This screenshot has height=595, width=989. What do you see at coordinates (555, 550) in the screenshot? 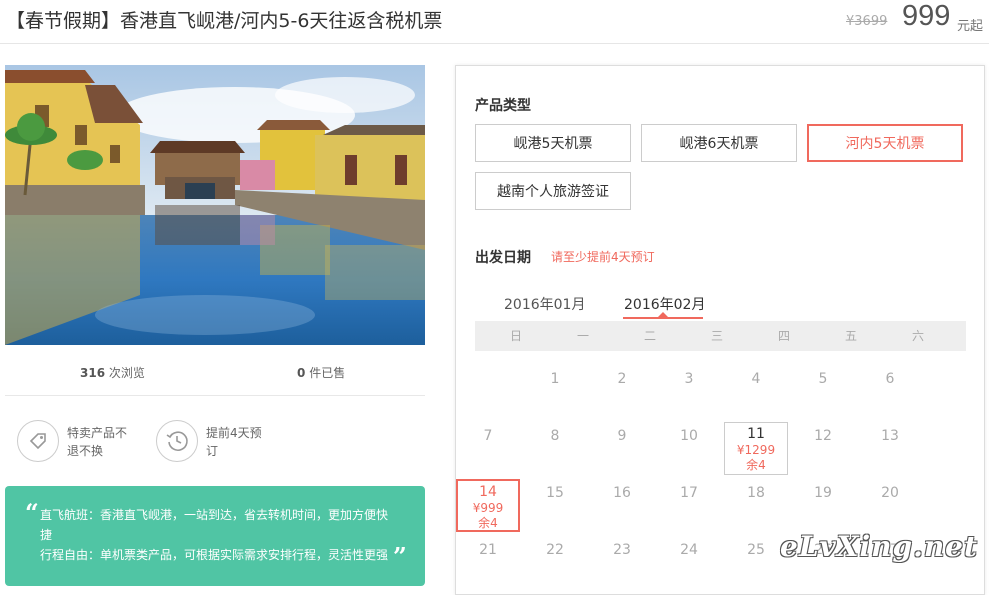
I see `calendar-day: 22` at bounding box center [555, 550].